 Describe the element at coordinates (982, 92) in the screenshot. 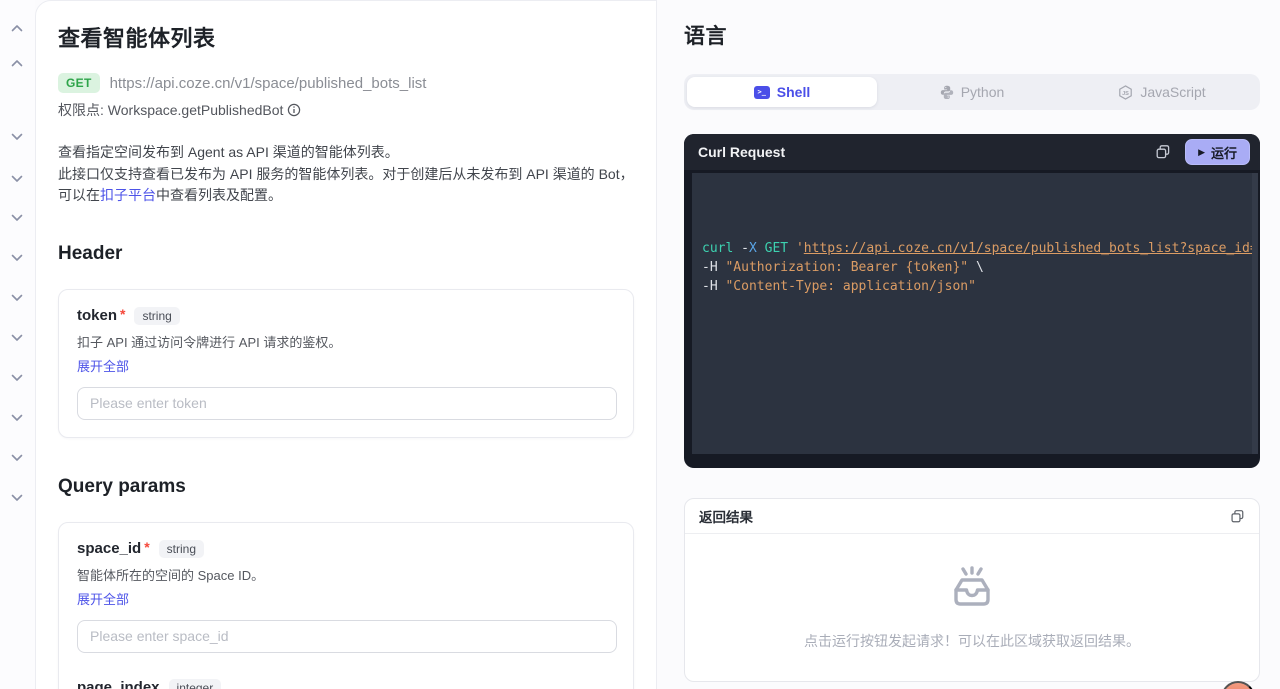

I see `tab-label: Python` at that location.